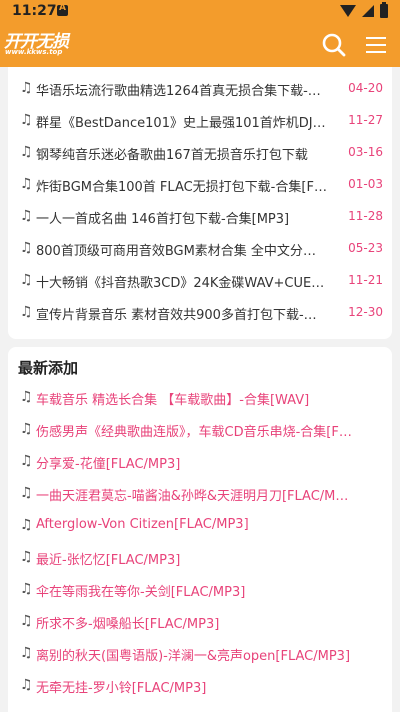  Describe the element at coordinates (182, 185) in the screenshot. I see `list-item-title: 炸街BGM合集100首 FLAC无损打包下载-合集[FLAC]` at that location.